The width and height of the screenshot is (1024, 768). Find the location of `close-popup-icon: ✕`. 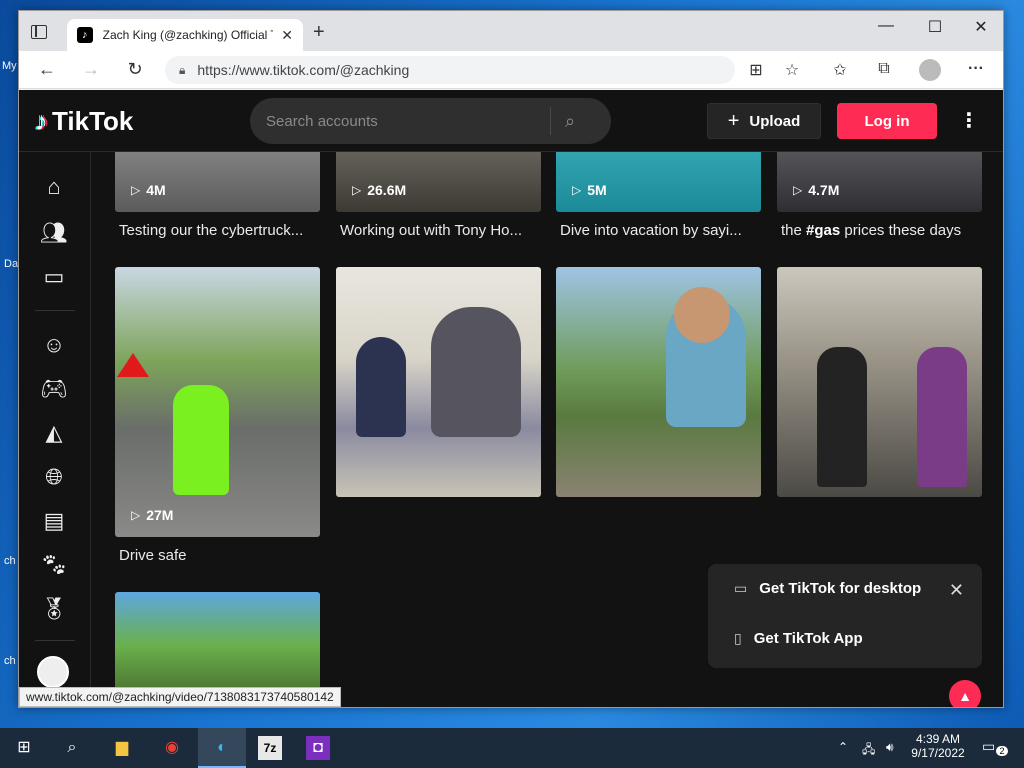

close-popup-icon: ✕ is located at coordinates (956, 590).